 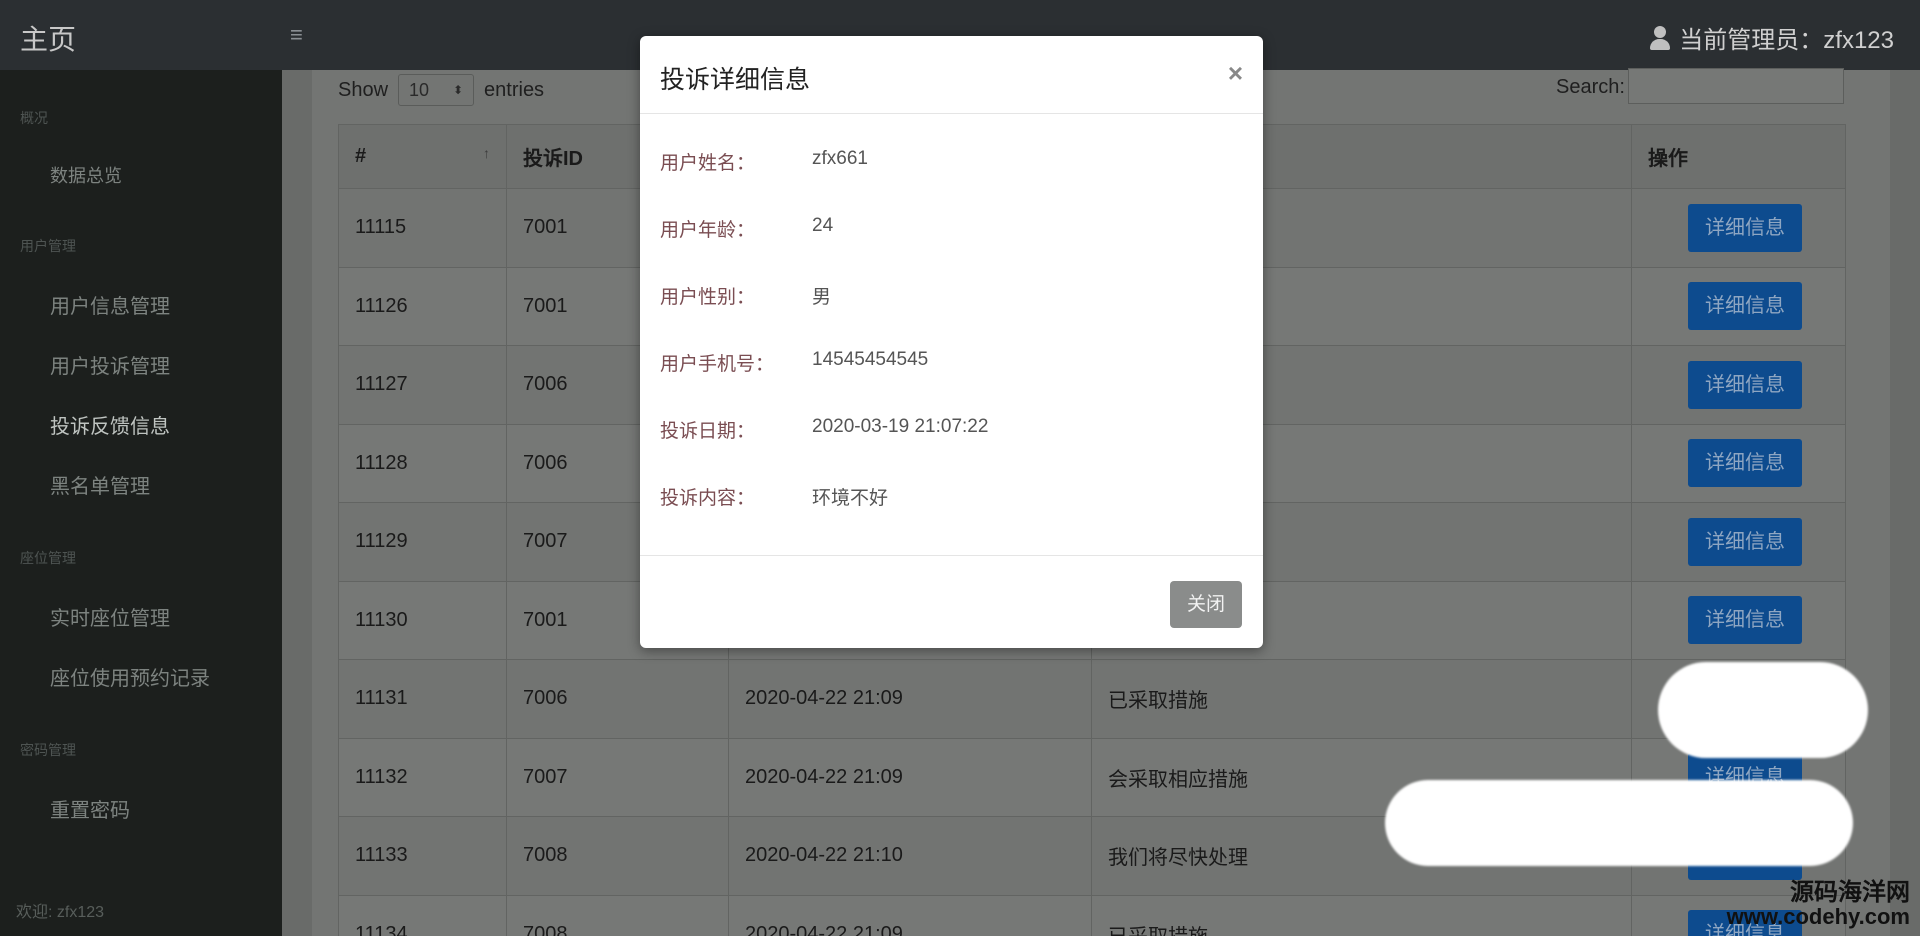 What do you see at coordinates (870, 359) in the screenshot?
I see `field-value: 14545454545` at bounding box center [870, 359].